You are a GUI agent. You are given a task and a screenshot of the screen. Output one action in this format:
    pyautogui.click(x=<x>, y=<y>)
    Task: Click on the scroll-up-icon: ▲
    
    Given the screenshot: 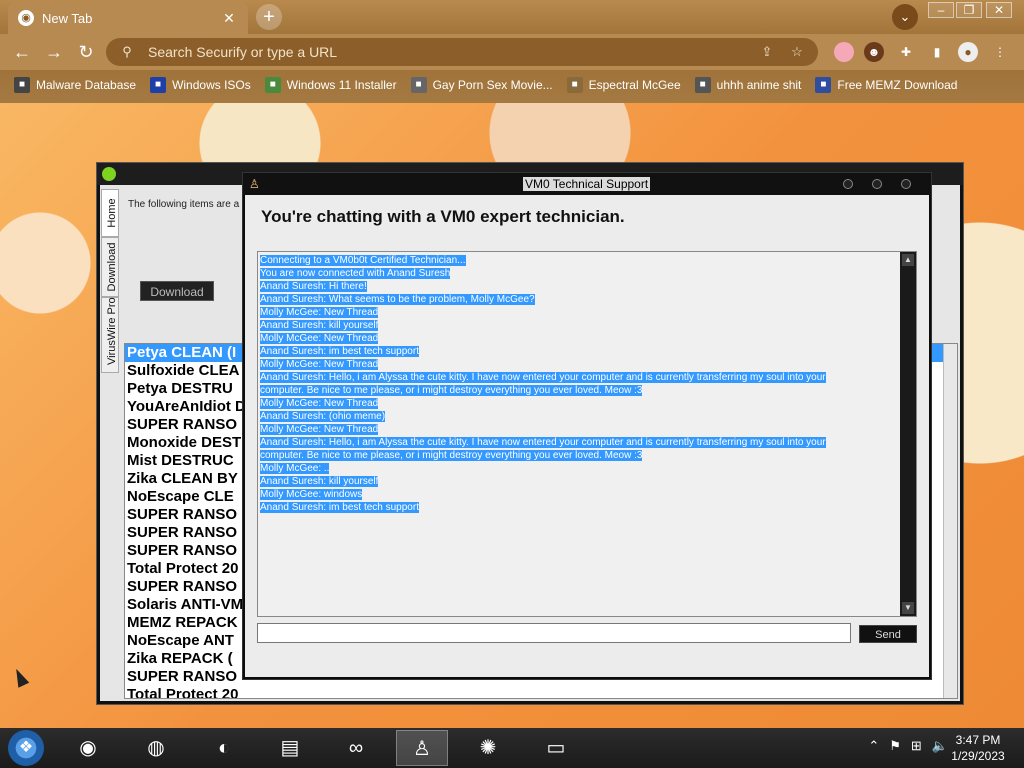 What is the action you would take?
    pyautogui.click(x=908, y=260)
    